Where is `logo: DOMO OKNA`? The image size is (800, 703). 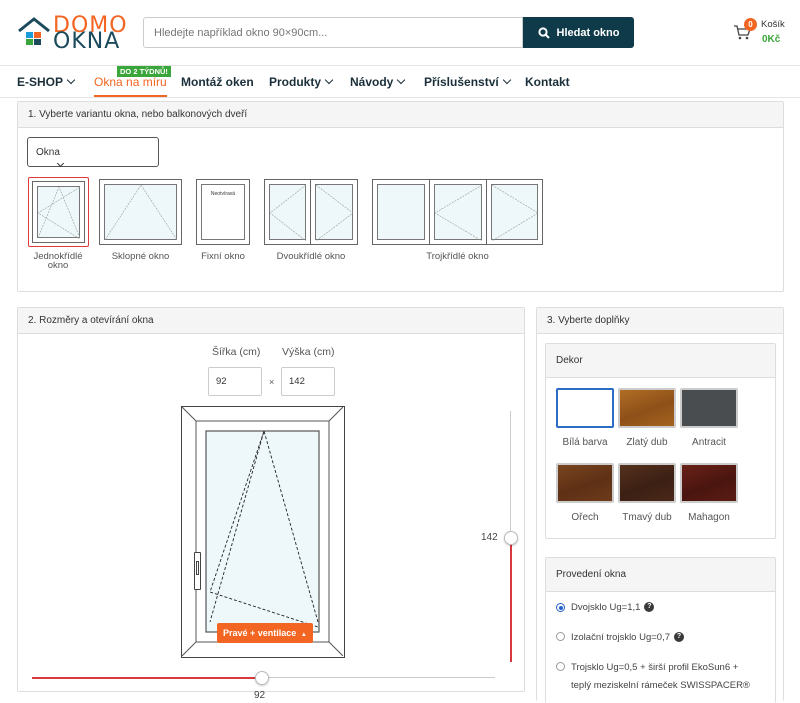
logo: DOMO OKNA is located at coordinates (74, 34).